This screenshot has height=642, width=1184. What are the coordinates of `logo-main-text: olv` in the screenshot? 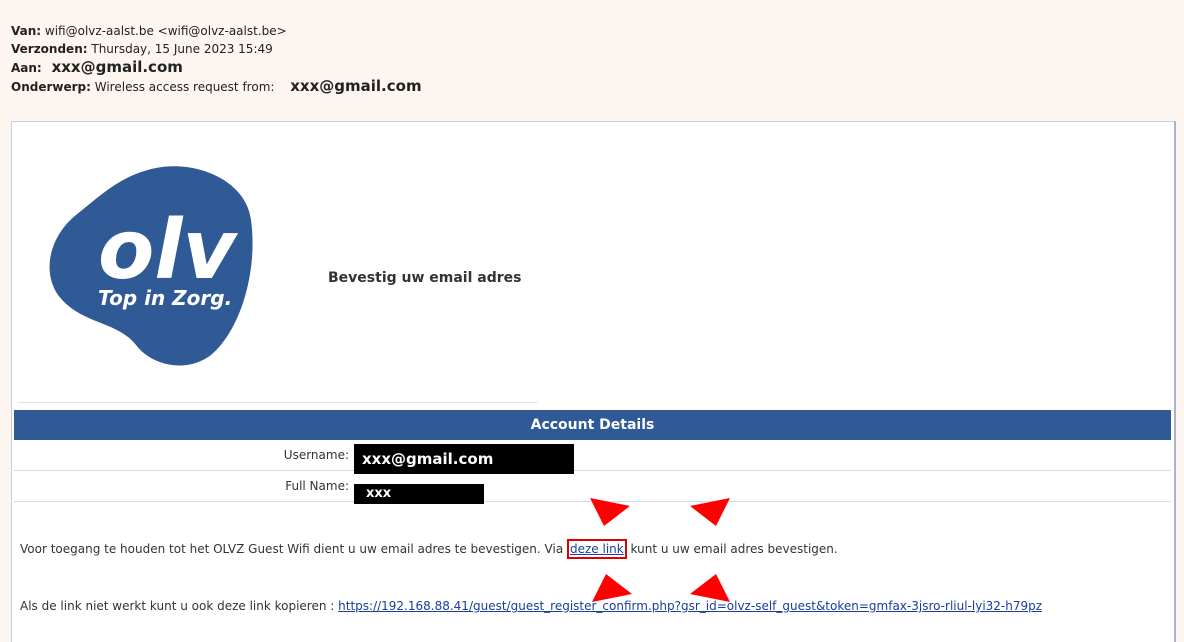 It's located at (168, 250).